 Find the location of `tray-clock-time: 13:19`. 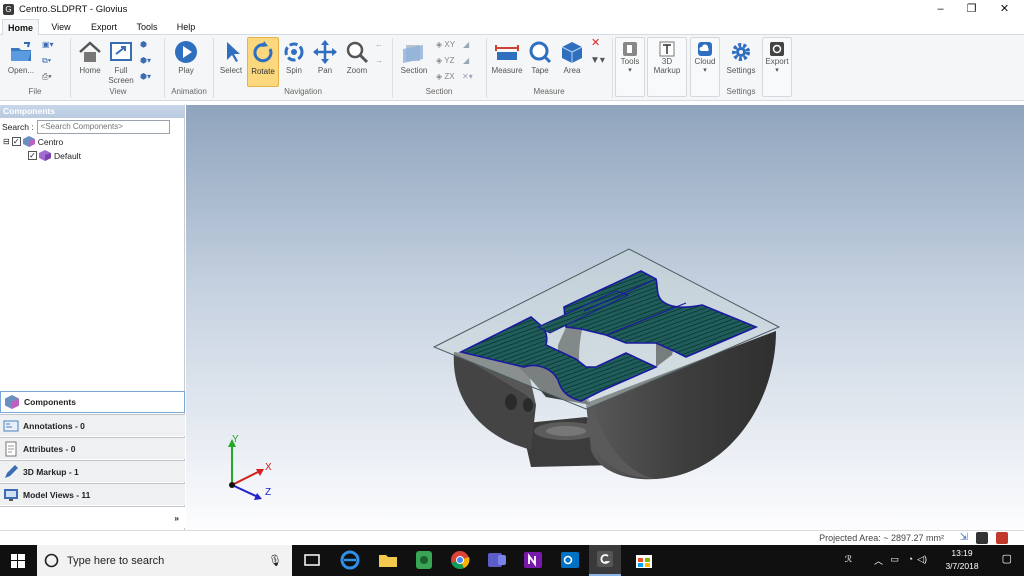

tray-clock-time: 13:19 is located at coordinates (962, 553).